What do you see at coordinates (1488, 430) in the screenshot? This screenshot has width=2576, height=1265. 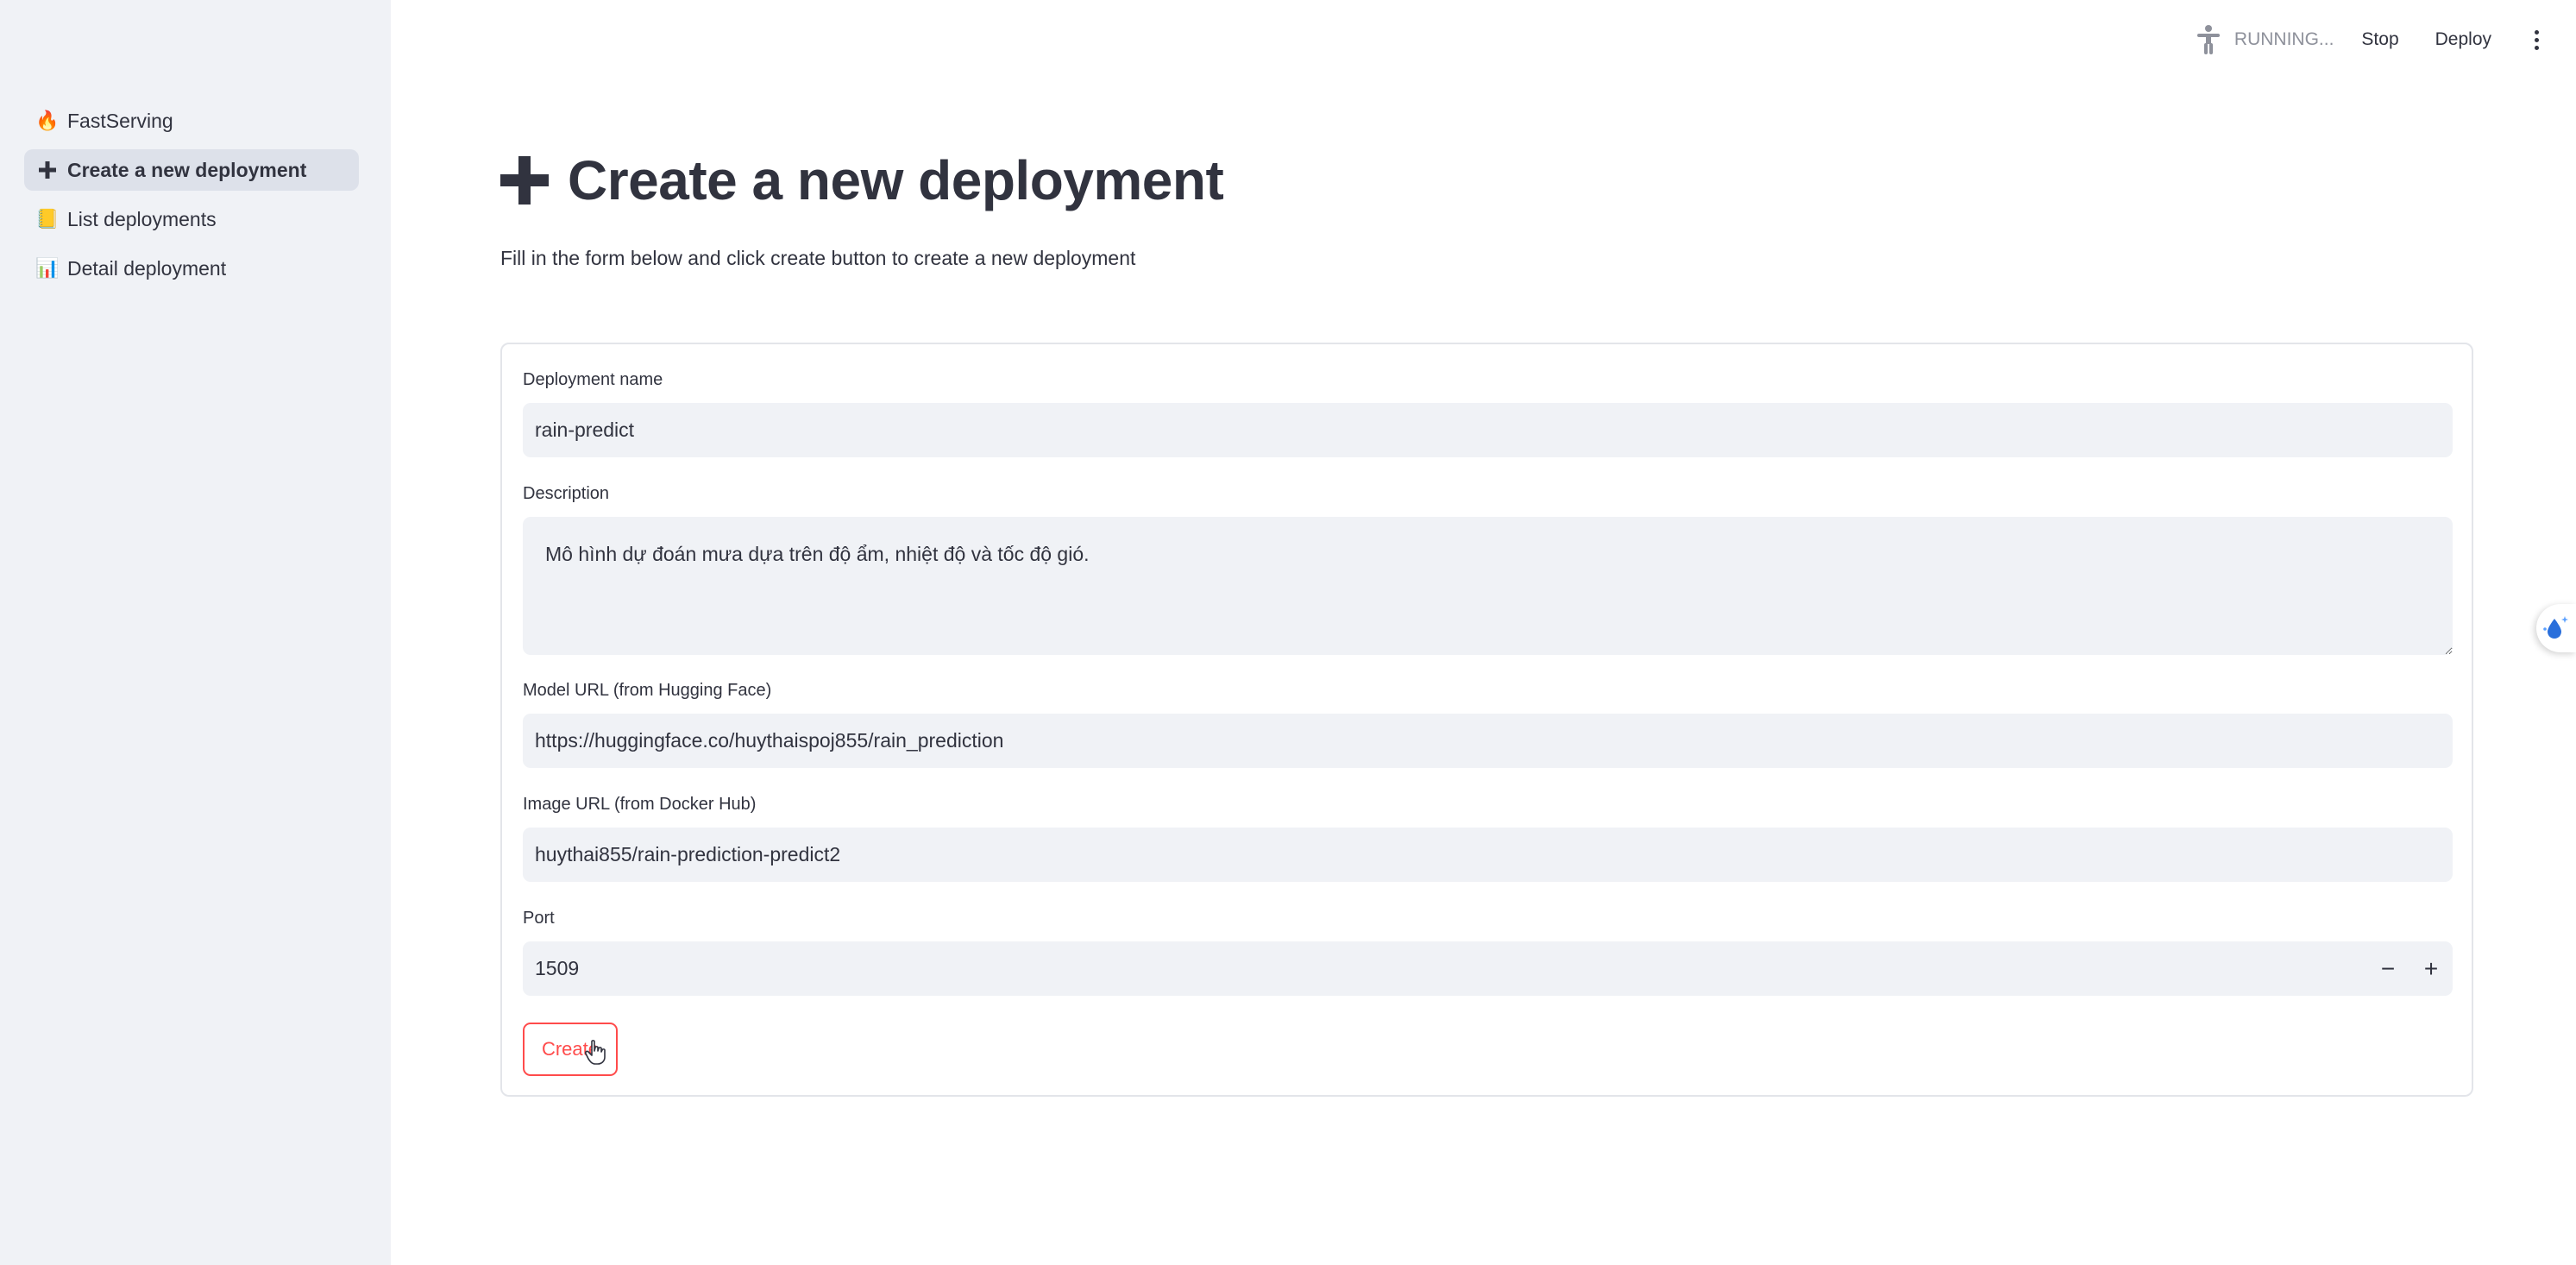 I see `deployment-name-input` at bounding box center [1488, 430].